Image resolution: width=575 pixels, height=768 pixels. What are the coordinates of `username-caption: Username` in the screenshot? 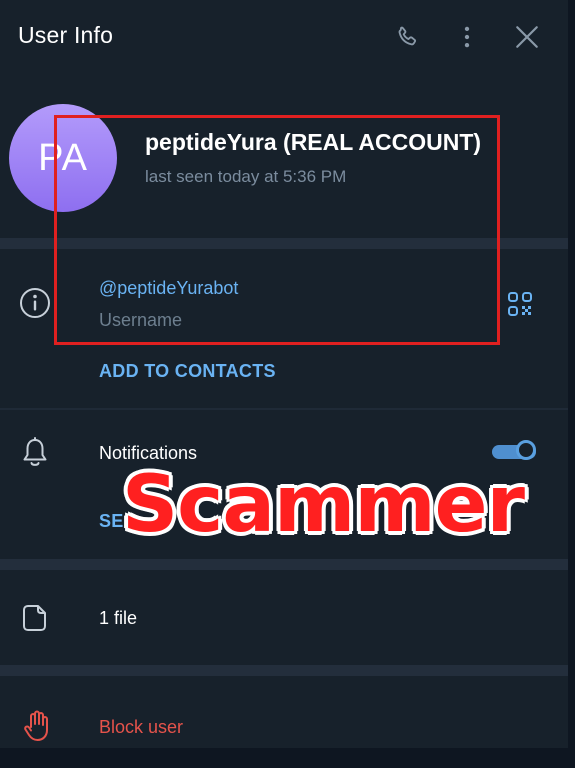 It's located at (141, 320).